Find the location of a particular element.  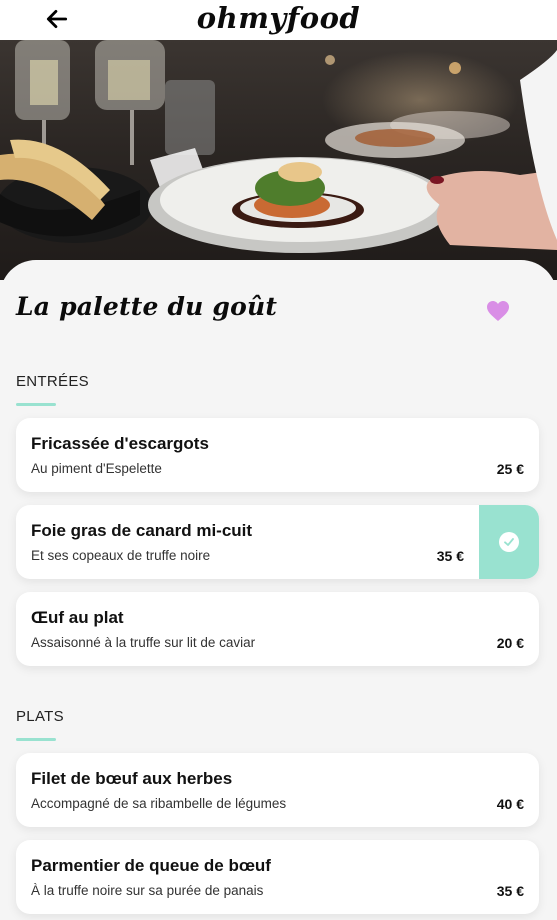

restaurant-name: La palette du goût is located at coordinates (147, 306).